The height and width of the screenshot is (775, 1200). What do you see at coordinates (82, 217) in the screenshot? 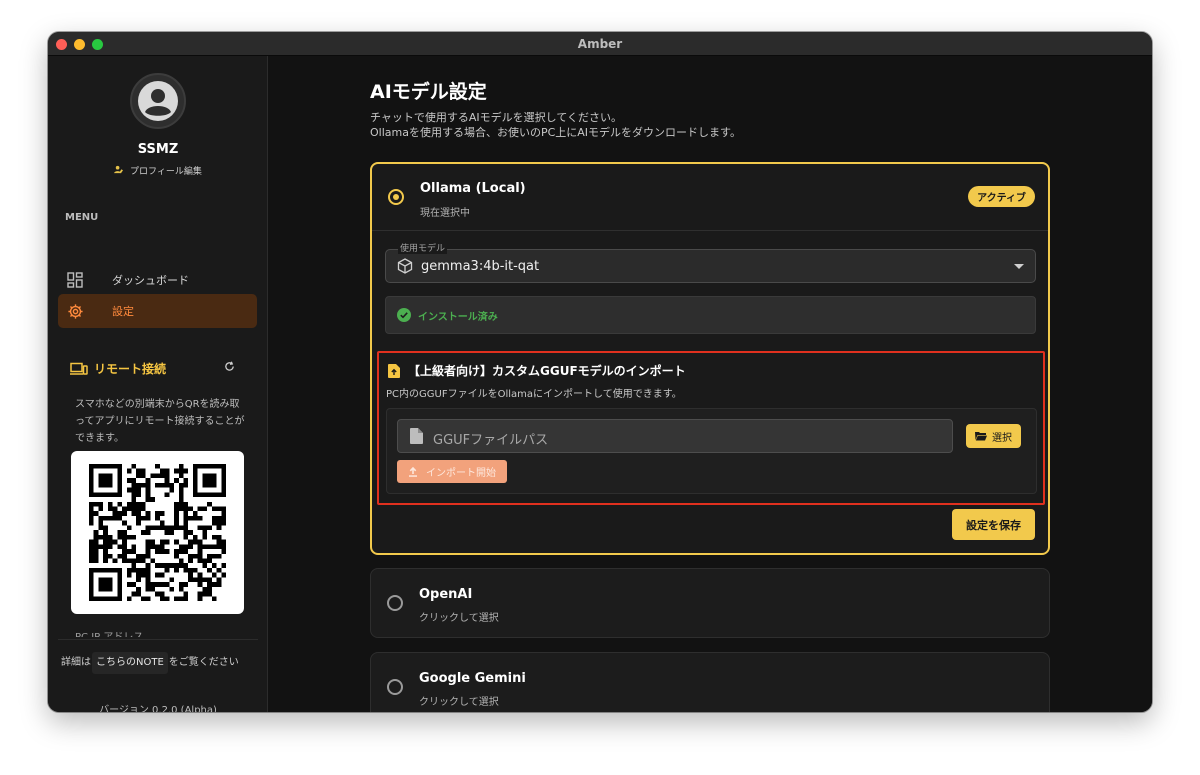
I see `menu-heading: MENU` at bounding box center [82, 217].